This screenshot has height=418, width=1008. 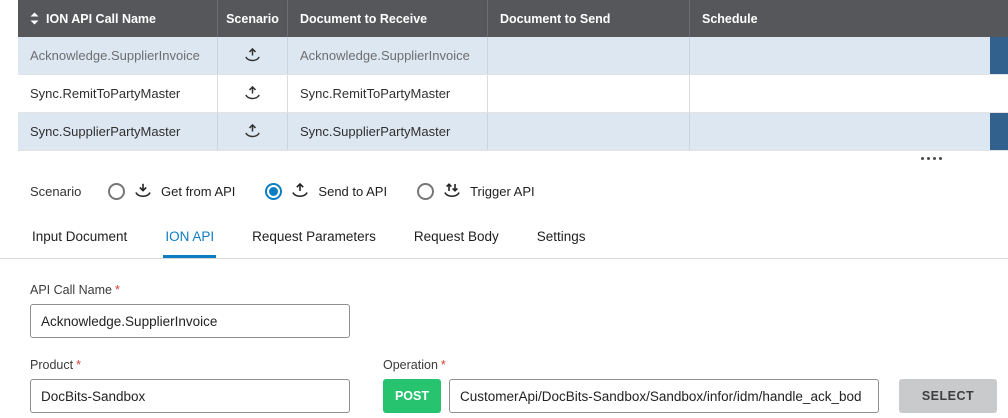 I want to click on column-header-scenario: Scenario, so click(x=253, y=18).